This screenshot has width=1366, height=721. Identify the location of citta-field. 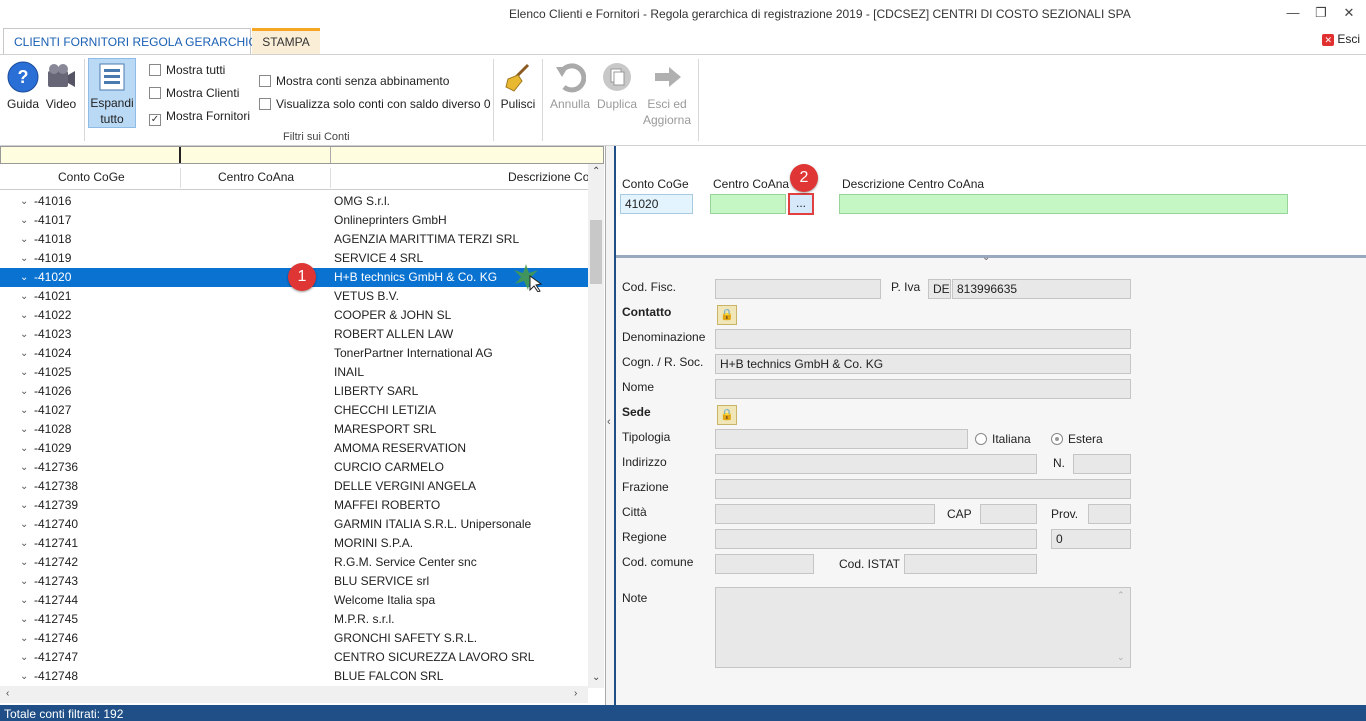
(825, 514).